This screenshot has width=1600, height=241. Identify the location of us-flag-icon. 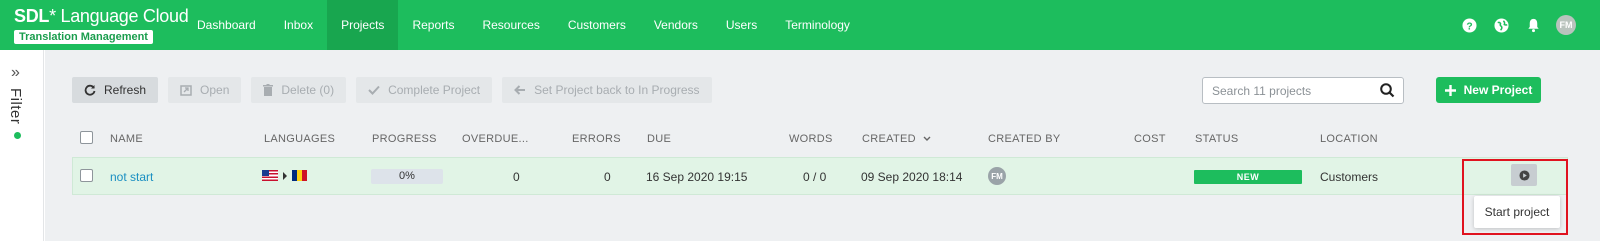
(270, 175).